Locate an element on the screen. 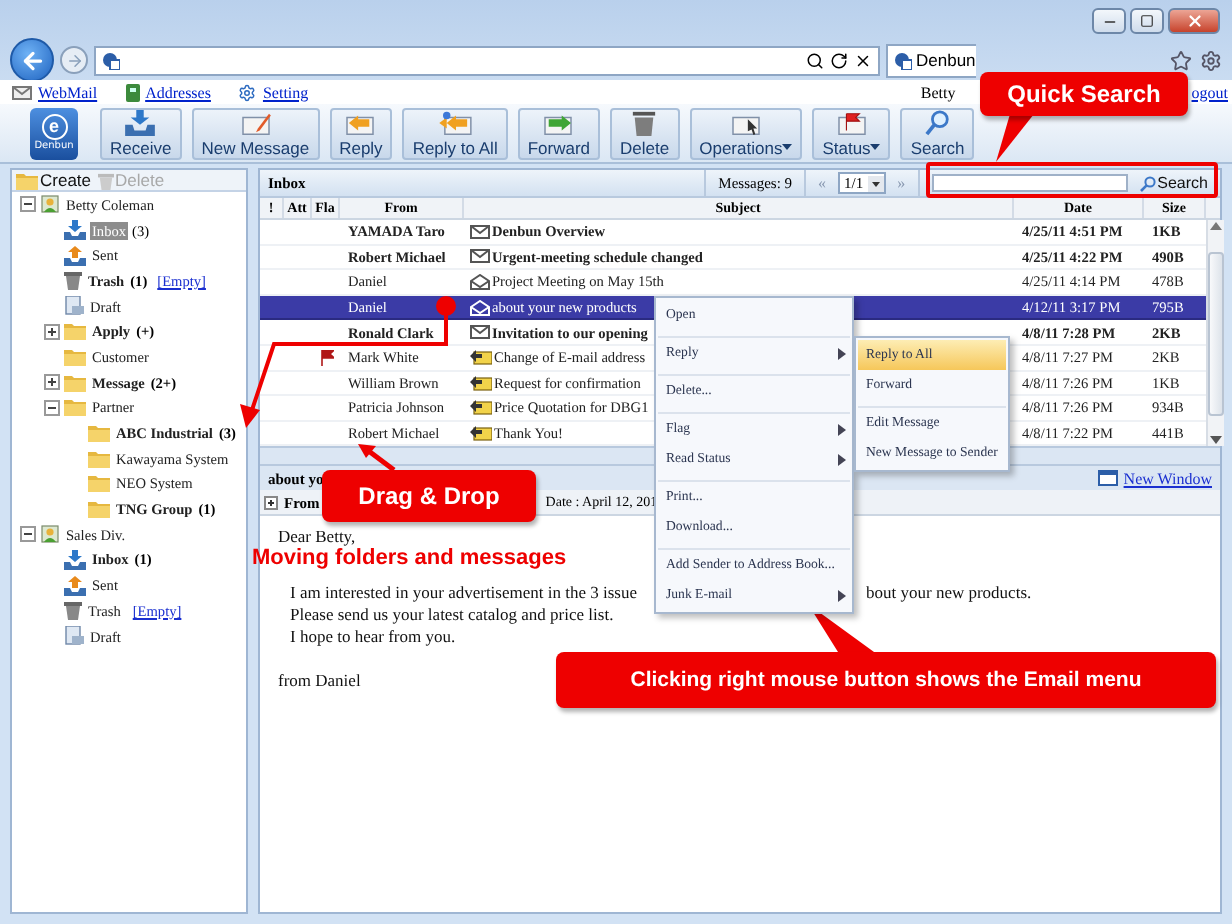 Image resolution: width=1232 pixels, height=924 pixels. create-button: Create is located at coordinates (54, 180).